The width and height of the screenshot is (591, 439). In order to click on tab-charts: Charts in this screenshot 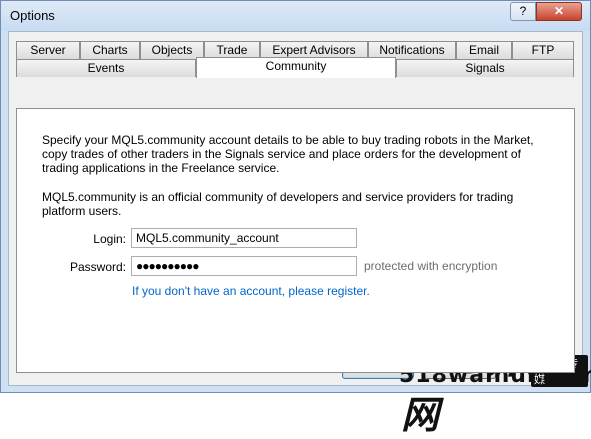, I will do `click(110, 50)`.